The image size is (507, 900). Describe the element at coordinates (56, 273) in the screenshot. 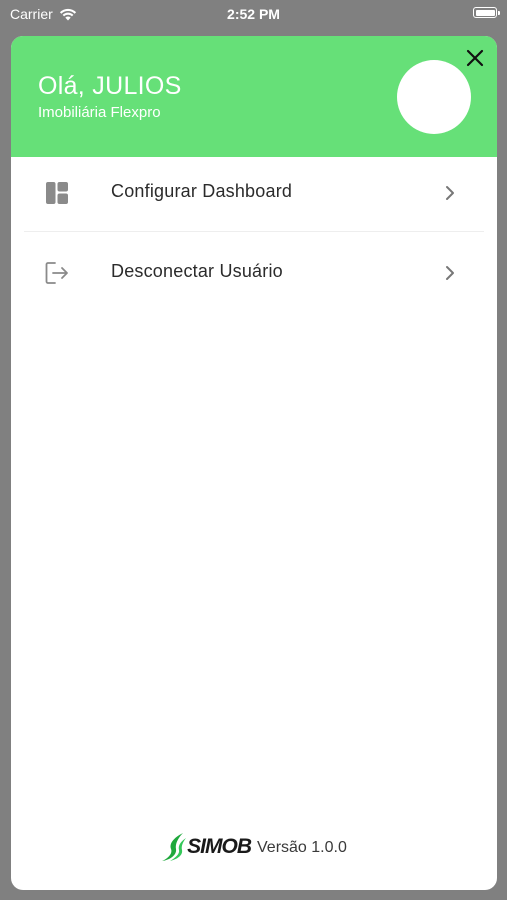

I see `logout-icon` at that location.